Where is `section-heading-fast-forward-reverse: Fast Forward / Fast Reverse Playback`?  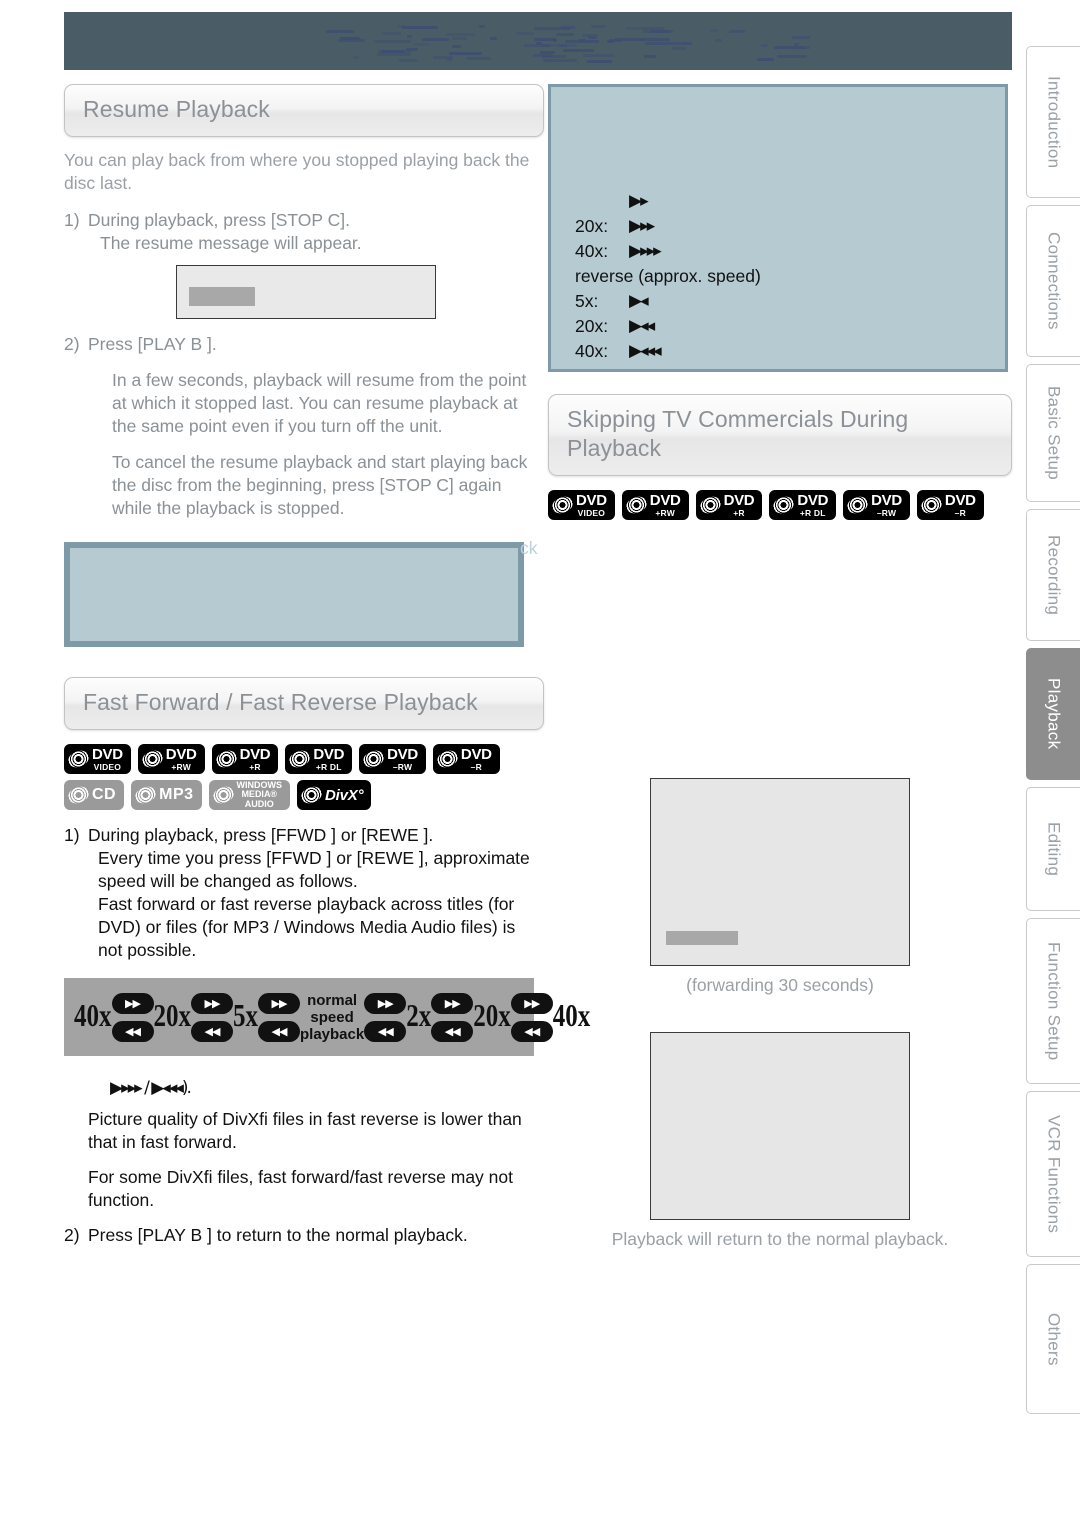
section-heading-fast-forward-reverse: Fast Forward / Fast Reverse Playback is located at coordinates (304, 703).